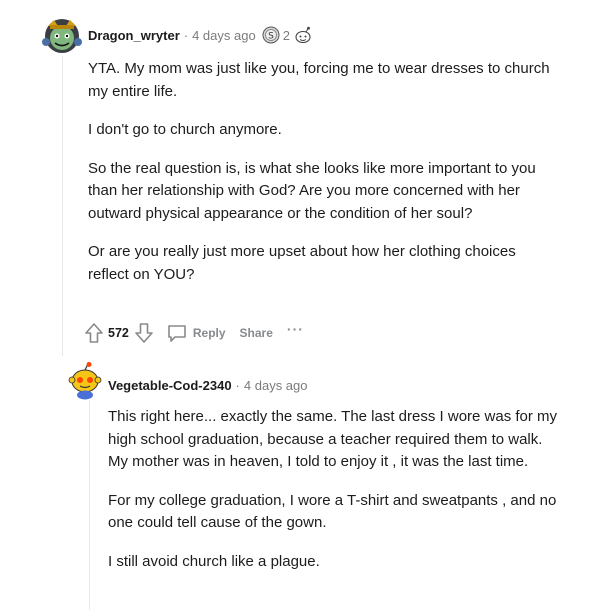  What do you see at coordinates (185, 129) in the screenshot?
I see `comment-paragraph: I don't go to church anymore.` at bounding box center [185, 129].